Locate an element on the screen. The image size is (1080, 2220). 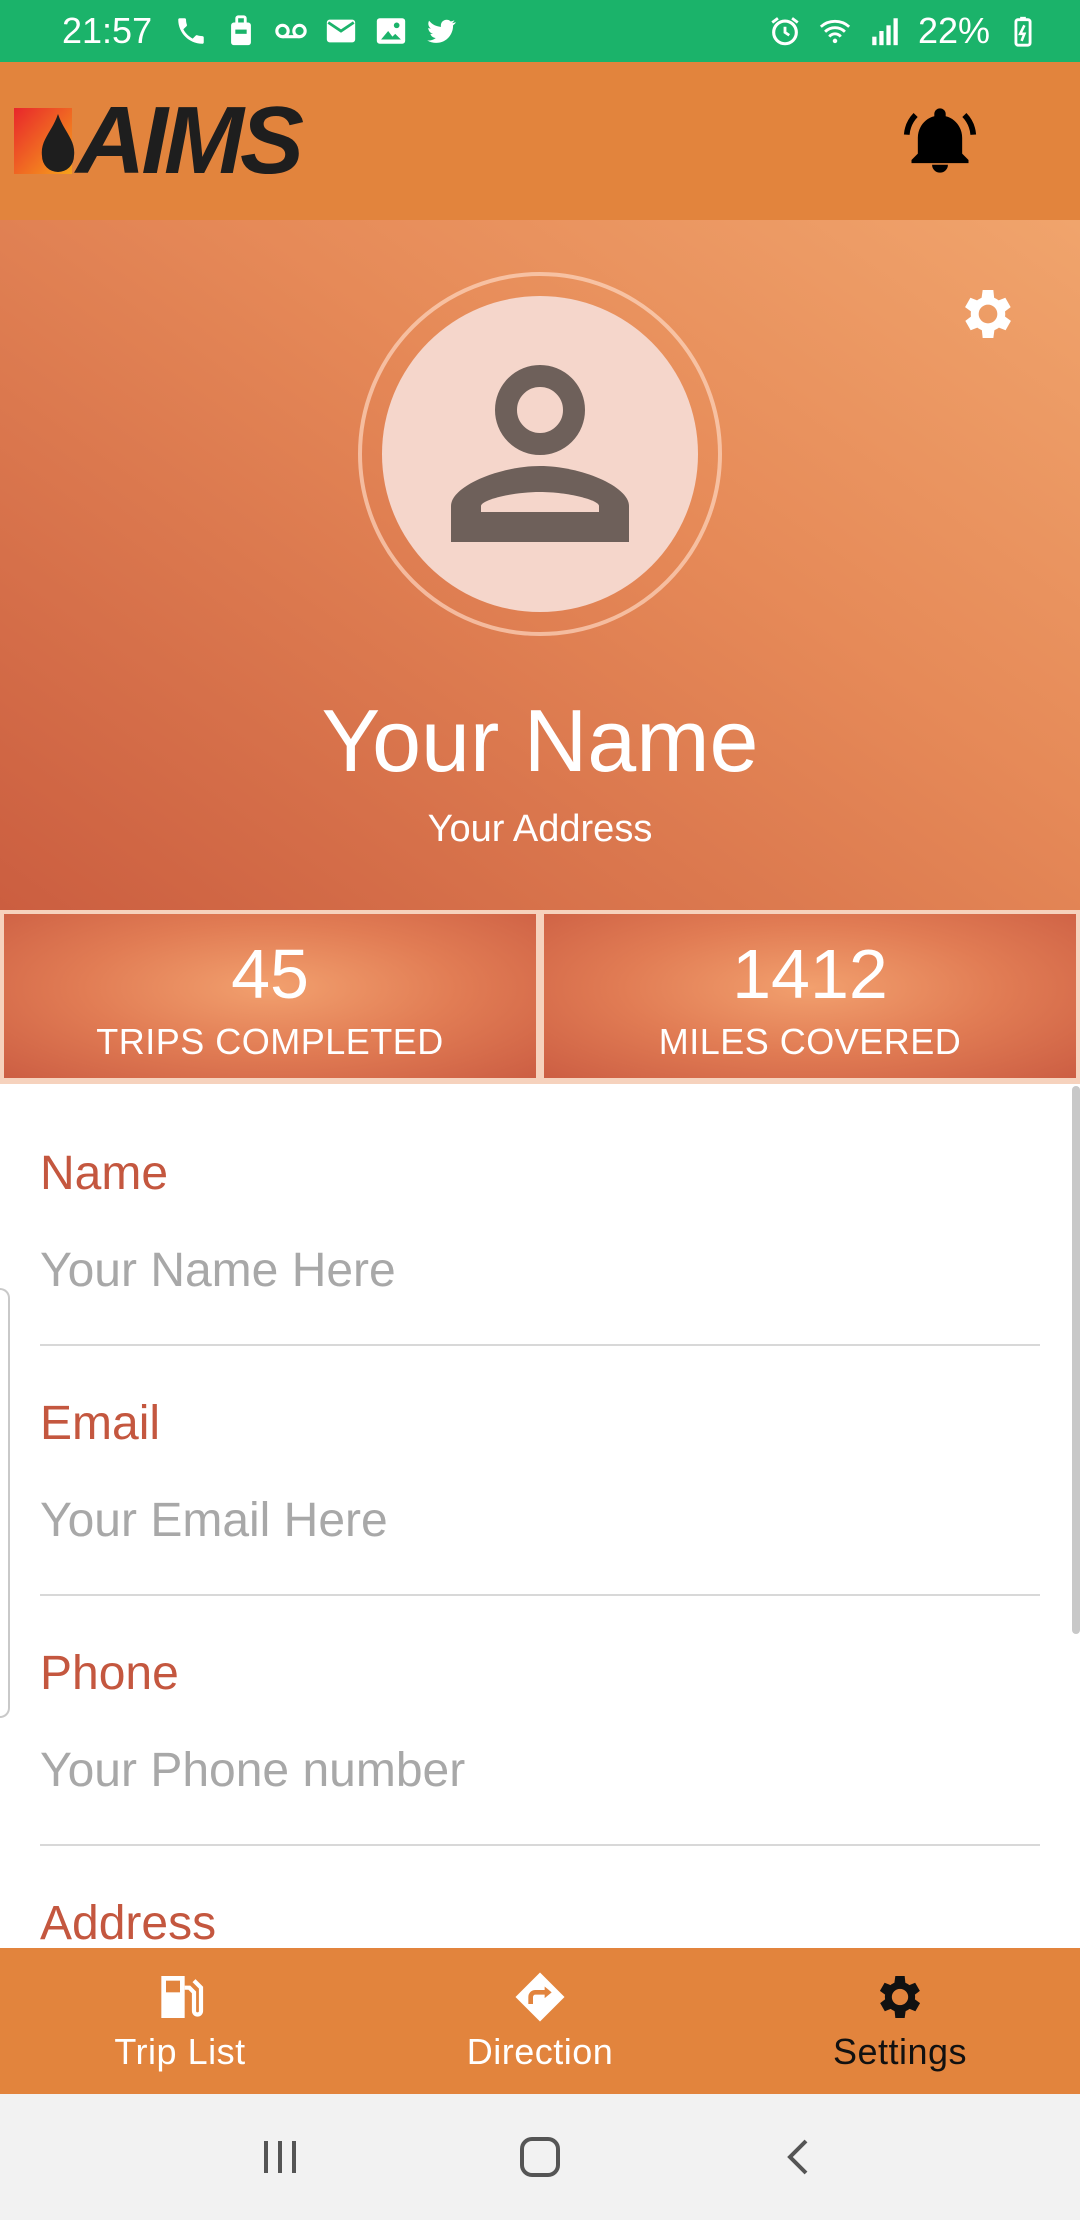
back-icon is located at coordinates (797, 2157).